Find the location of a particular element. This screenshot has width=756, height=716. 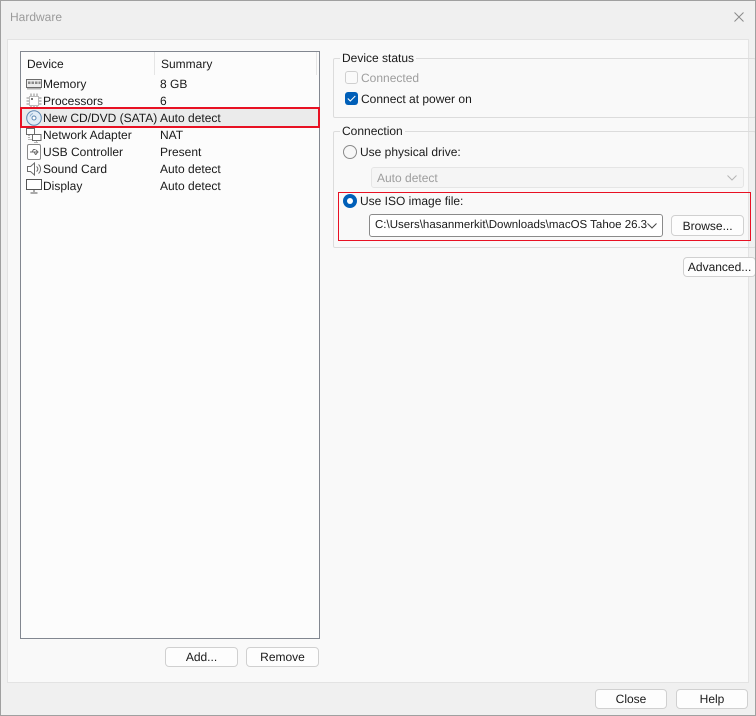

close-icon is located at coordinates (739, 17).